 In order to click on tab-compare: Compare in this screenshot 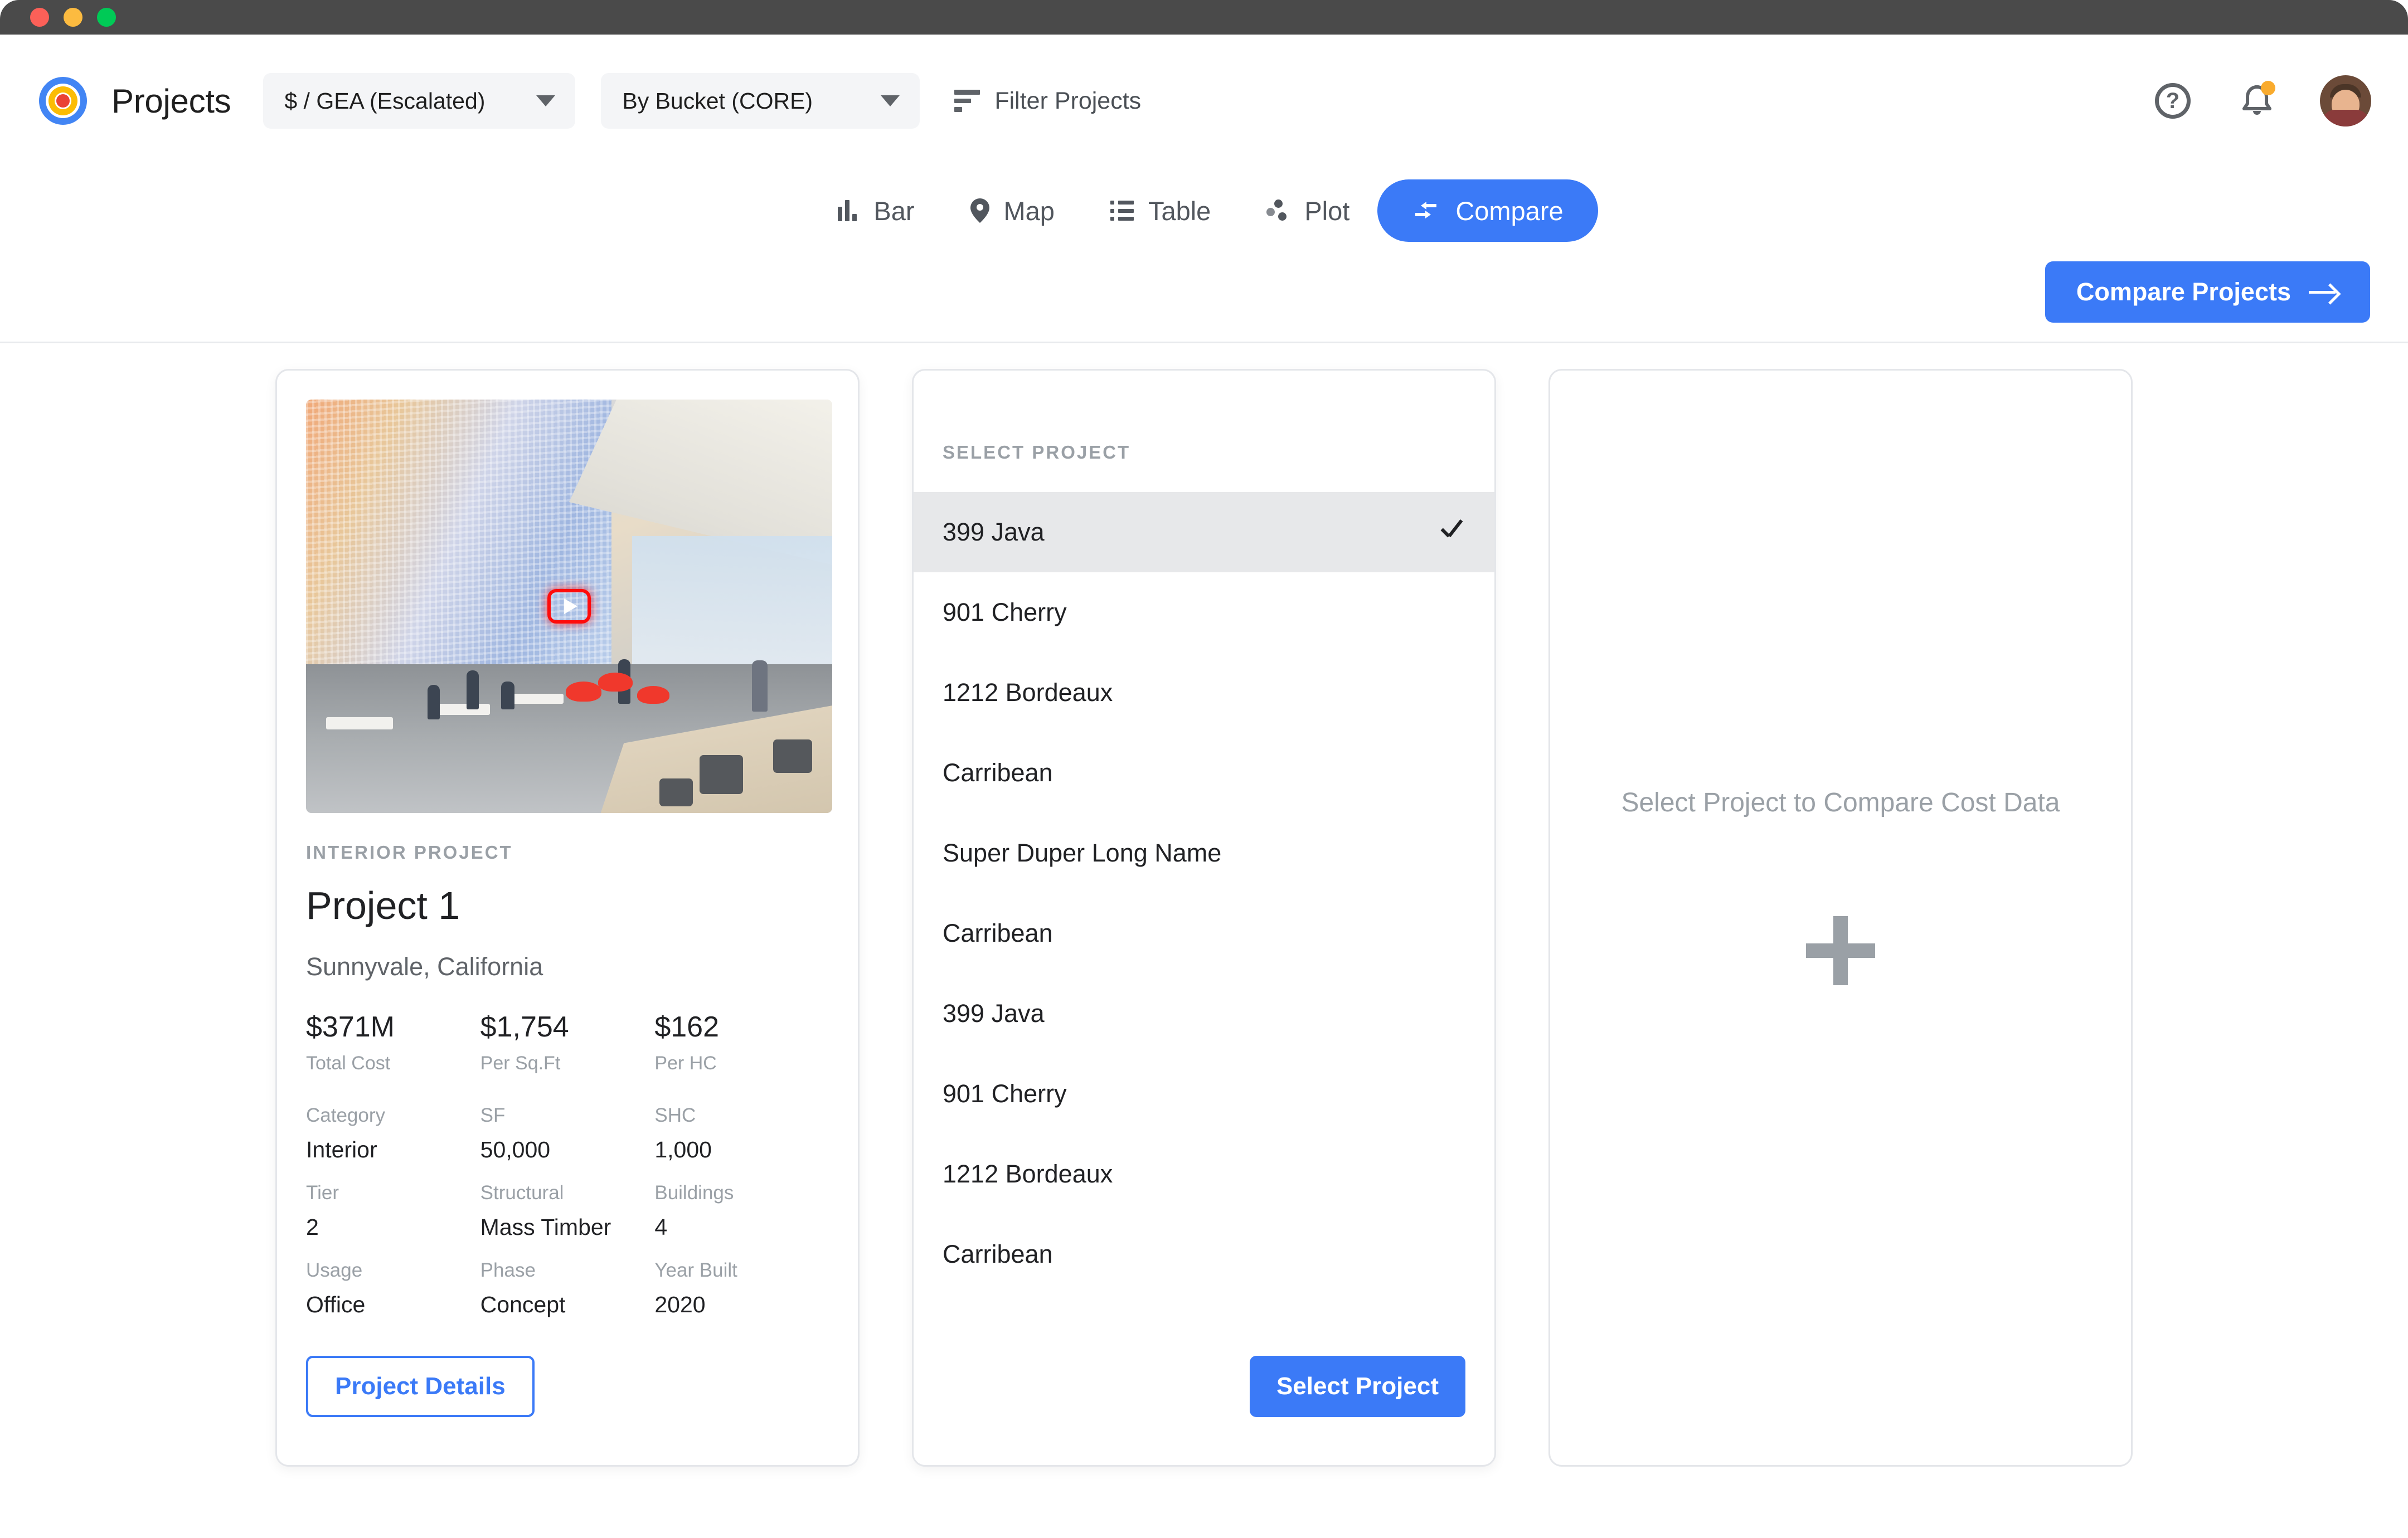, I will do `click(1487, 210)`.